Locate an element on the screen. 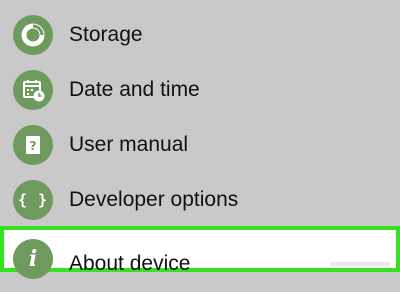 Image resolution: width=400 pixels, height=292 pixels. info-icon: i is located at coordinates (33, 259).